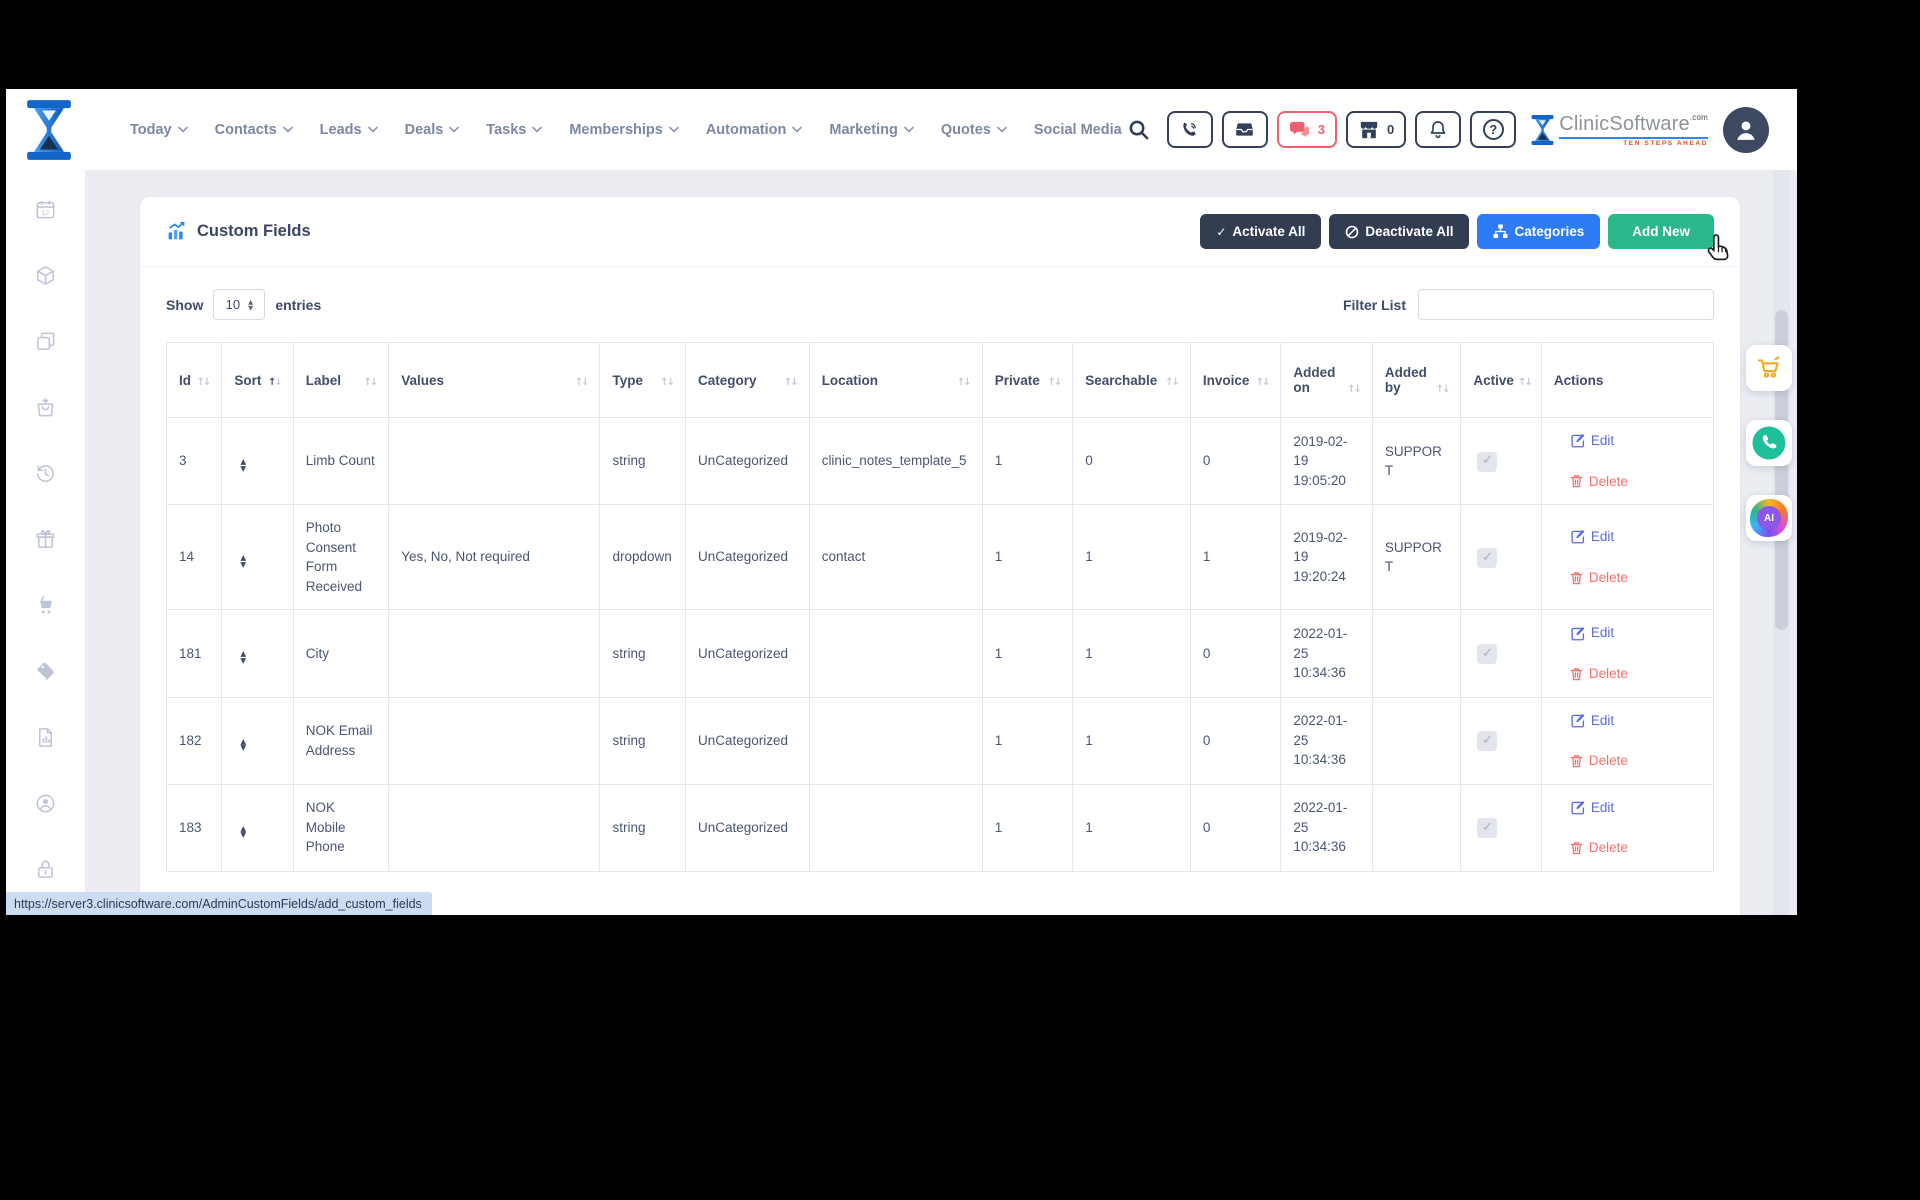 The image size is (1920, 1200). What do you see at coordinates (45, 539) in the screenshot?
I see `gift-icon` at bounding box center [45, 539].